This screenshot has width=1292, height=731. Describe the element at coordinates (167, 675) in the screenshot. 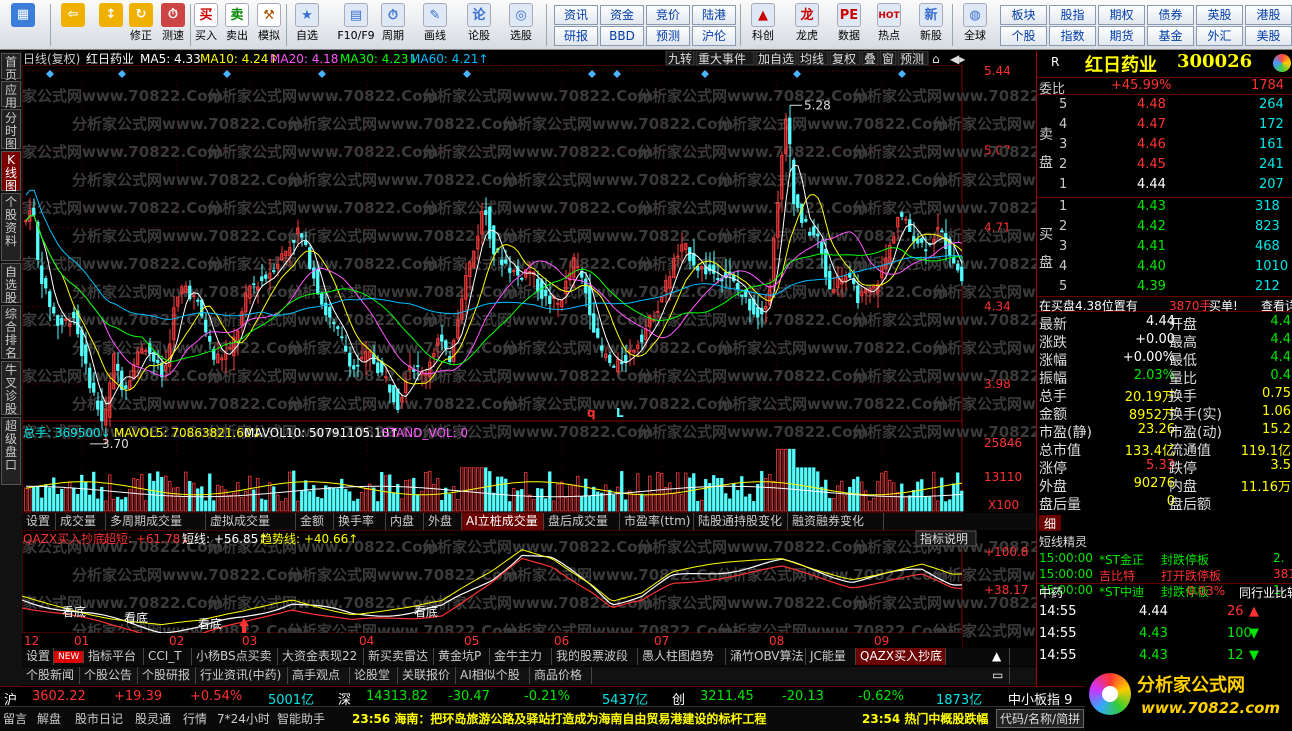

I see `info-tab-2: 个股研报` at that location.